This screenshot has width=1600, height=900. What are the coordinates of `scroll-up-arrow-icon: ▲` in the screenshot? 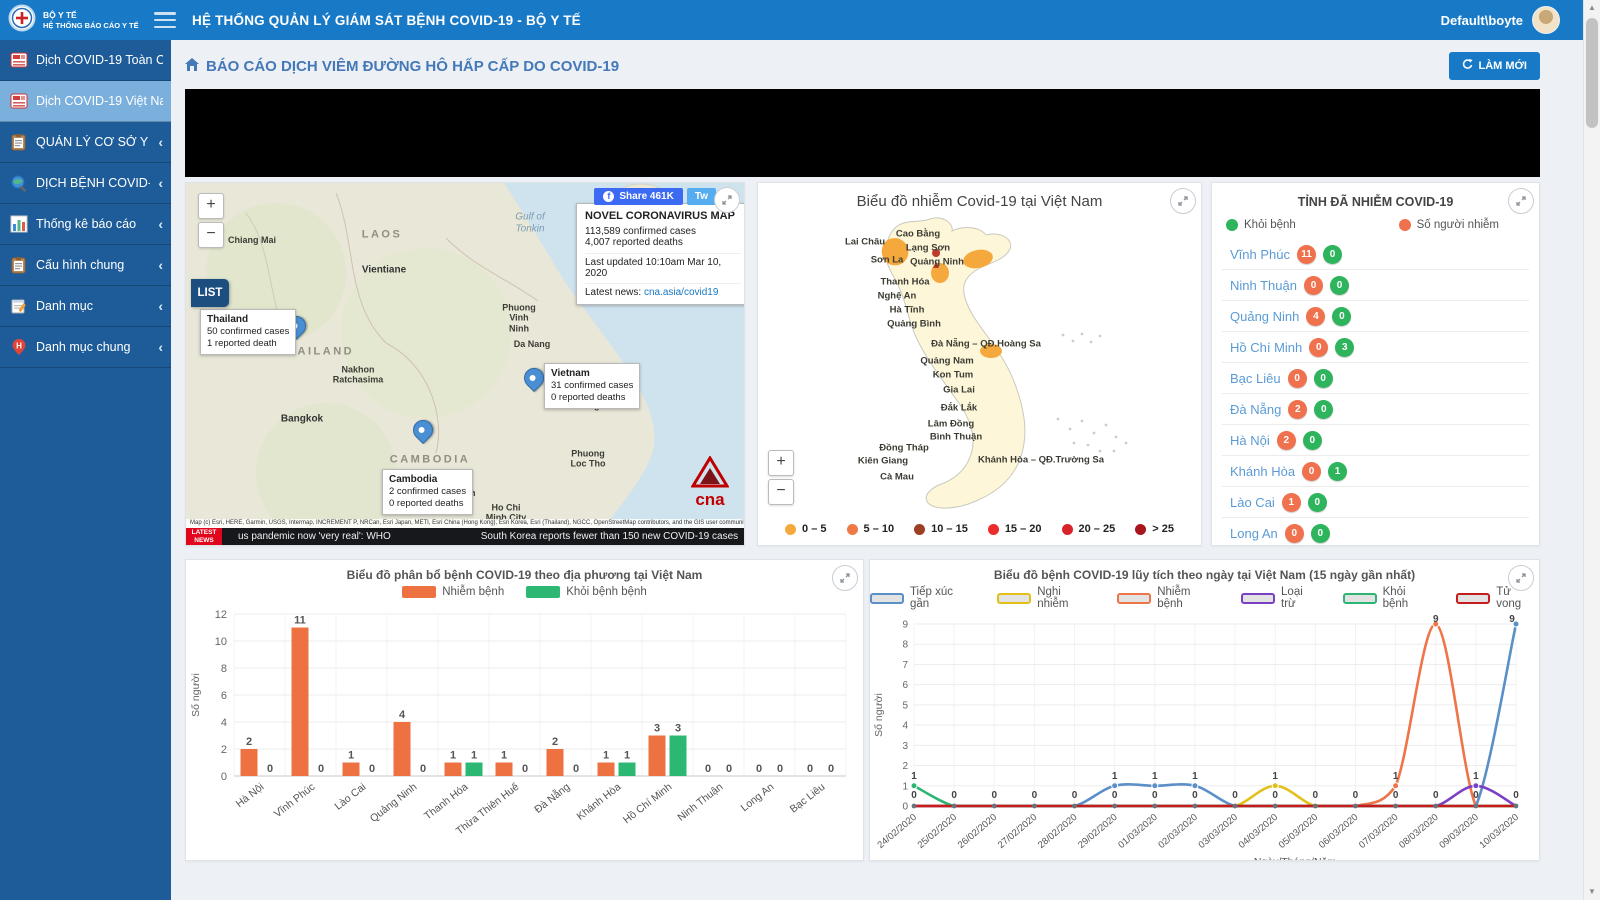 It's located at (1592, 8).